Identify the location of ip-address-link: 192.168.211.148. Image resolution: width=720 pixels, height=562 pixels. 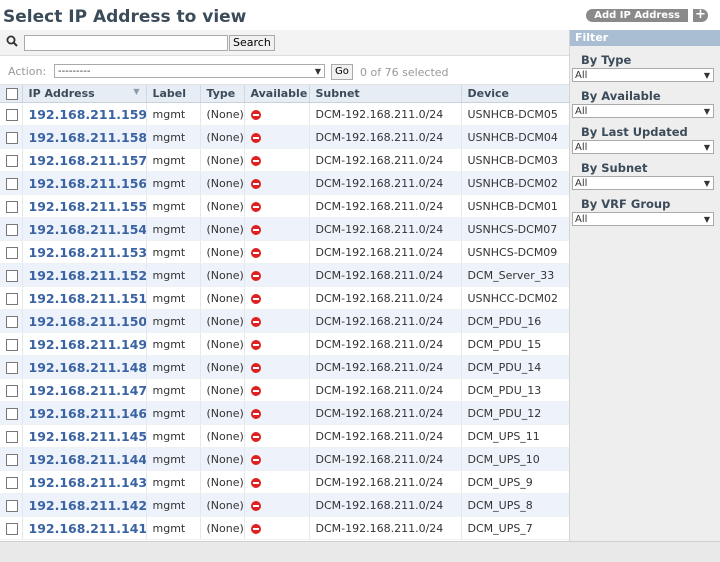
(87, 367).